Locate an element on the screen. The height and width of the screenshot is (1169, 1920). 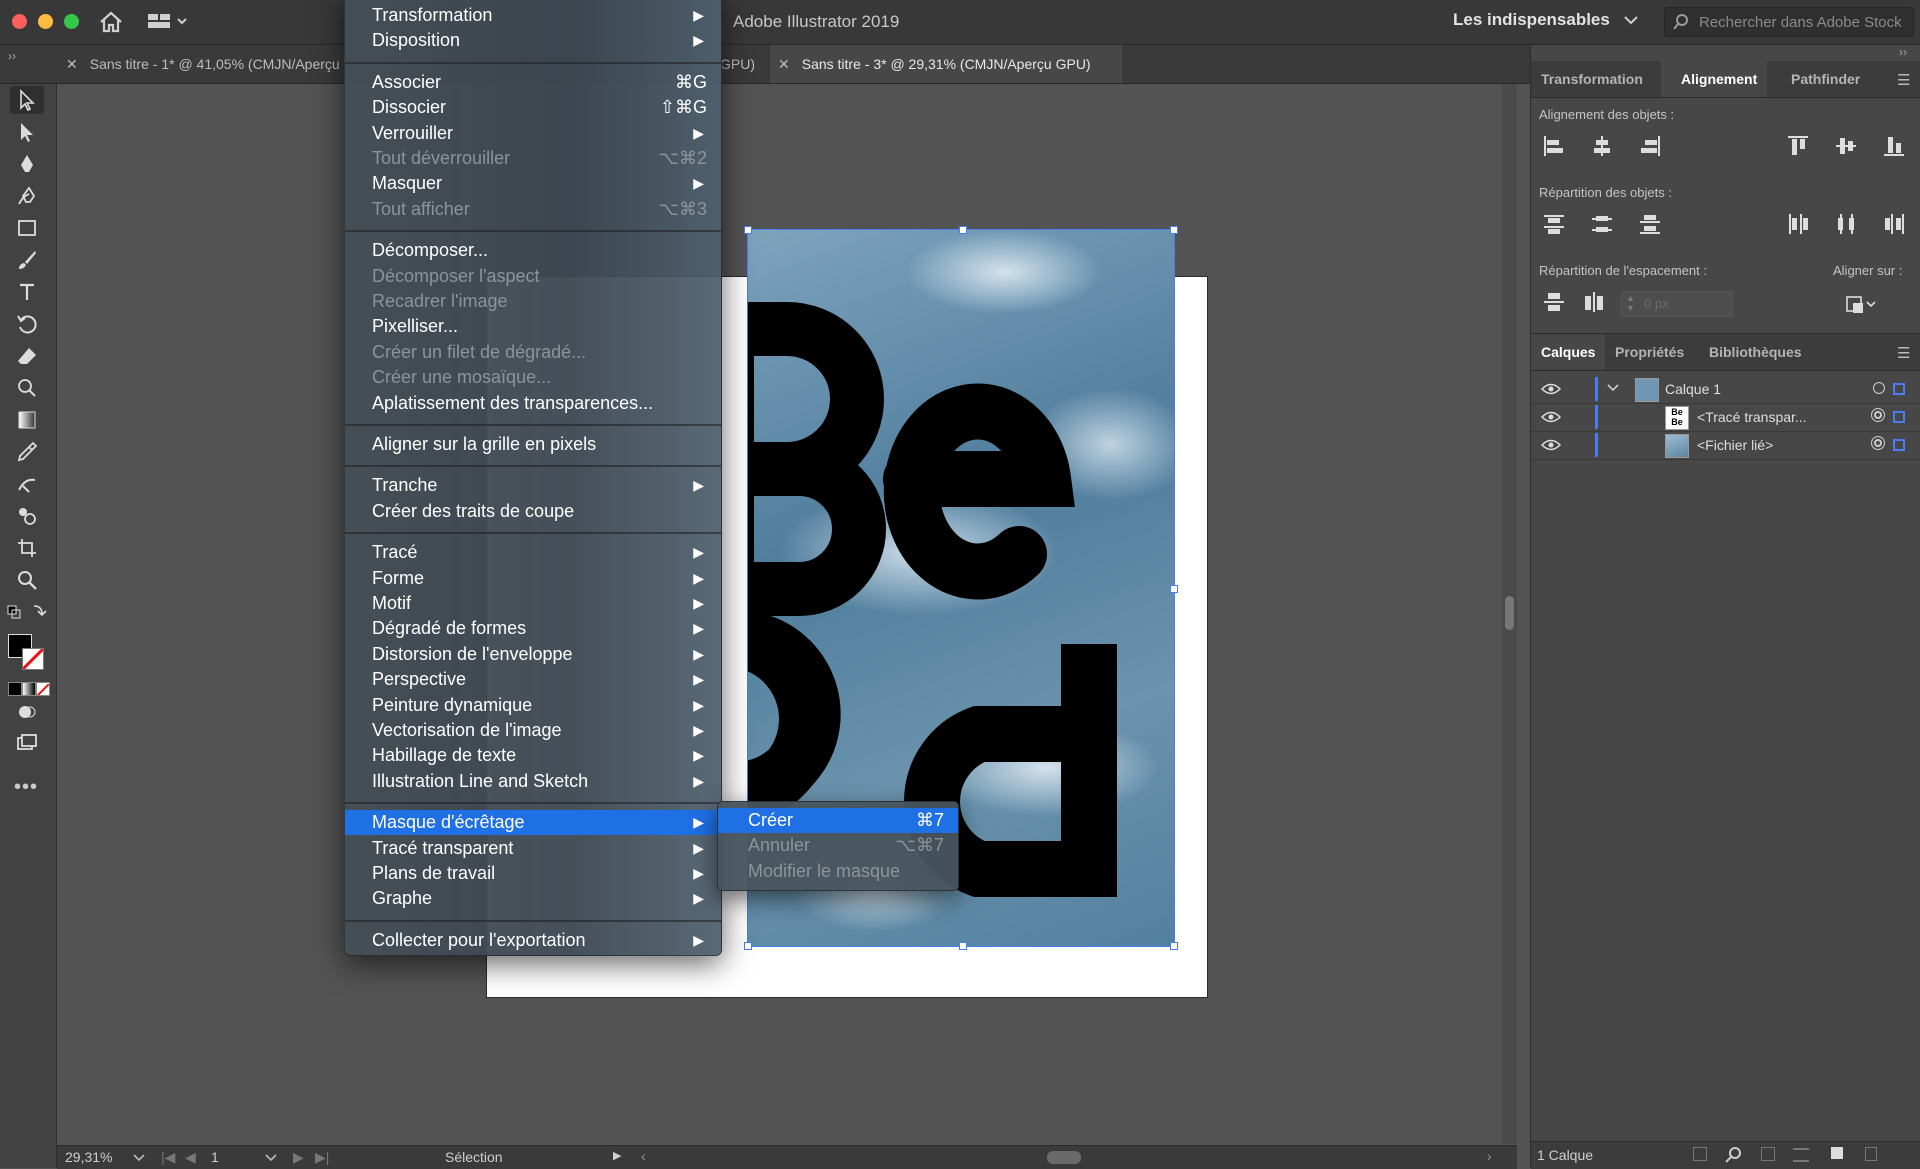
minimize-window-button is located at coordinates (45, 21).